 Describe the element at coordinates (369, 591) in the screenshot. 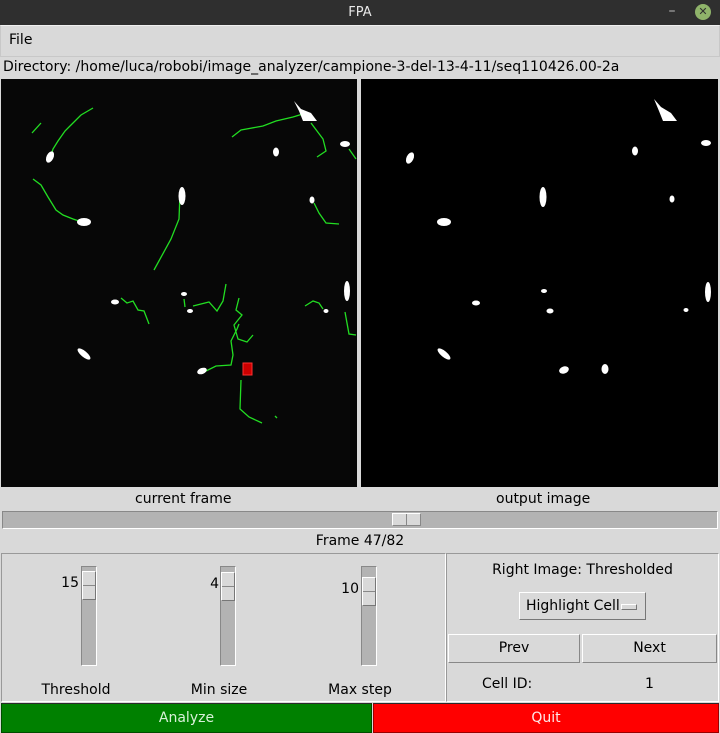

I see `max-step-slider-thumb` at that location.